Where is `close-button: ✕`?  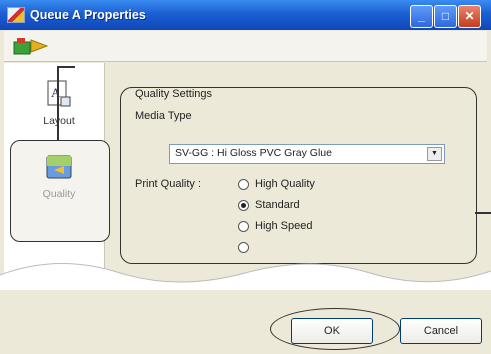 close-button: ✕ is located at coordinates (469, 16).